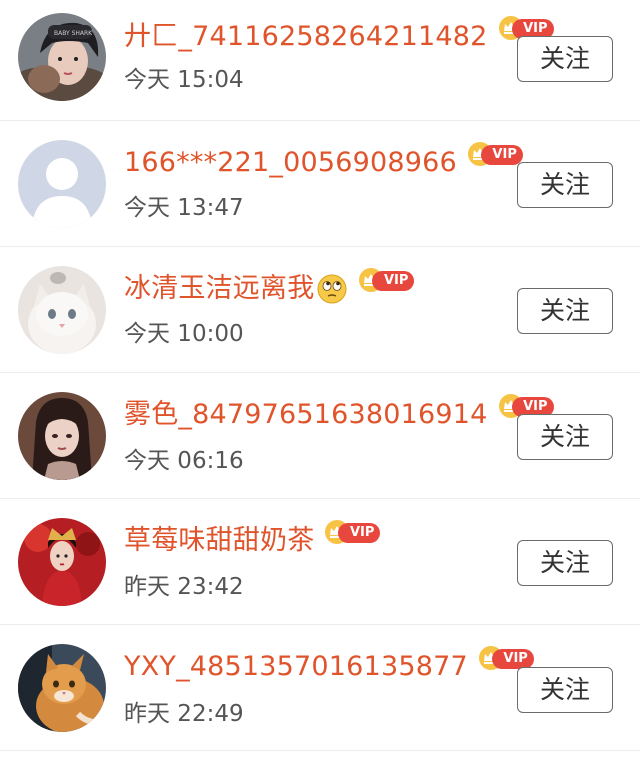  Describe the element at coordinates (320, 750) in the screenshot. I see `separator` at that location.